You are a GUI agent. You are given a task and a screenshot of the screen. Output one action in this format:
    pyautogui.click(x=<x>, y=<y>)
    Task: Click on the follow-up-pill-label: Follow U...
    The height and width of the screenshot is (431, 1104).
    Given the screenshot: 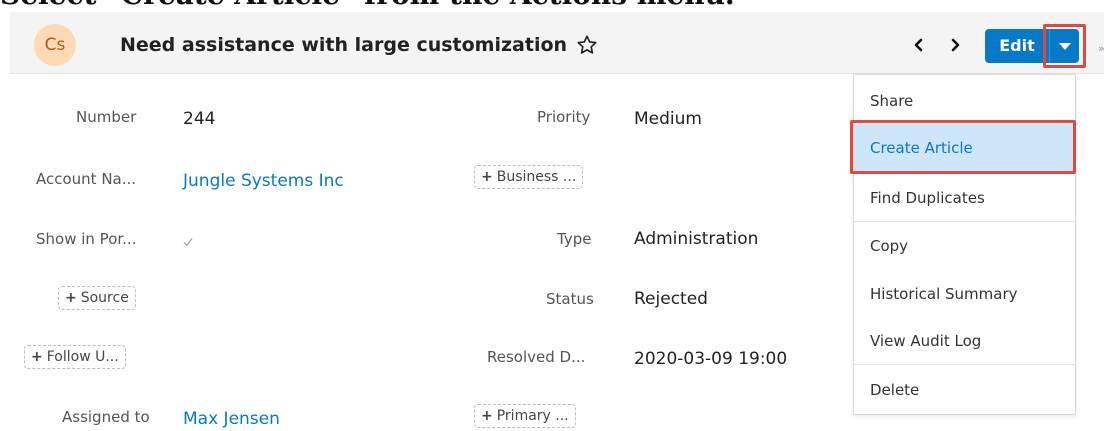 What is the action you would take?
    pyautogui.click(x=82, y=357)
    